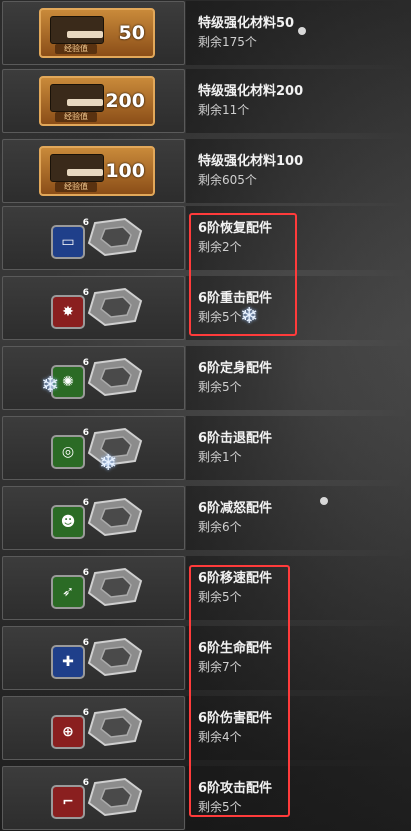  What do you see at coordinates (205, 448) in the screenshot?
I see `list-item: ◎ 6 ❄ 6阶击退配件 剩余1个` at bounding box center [205, 448].